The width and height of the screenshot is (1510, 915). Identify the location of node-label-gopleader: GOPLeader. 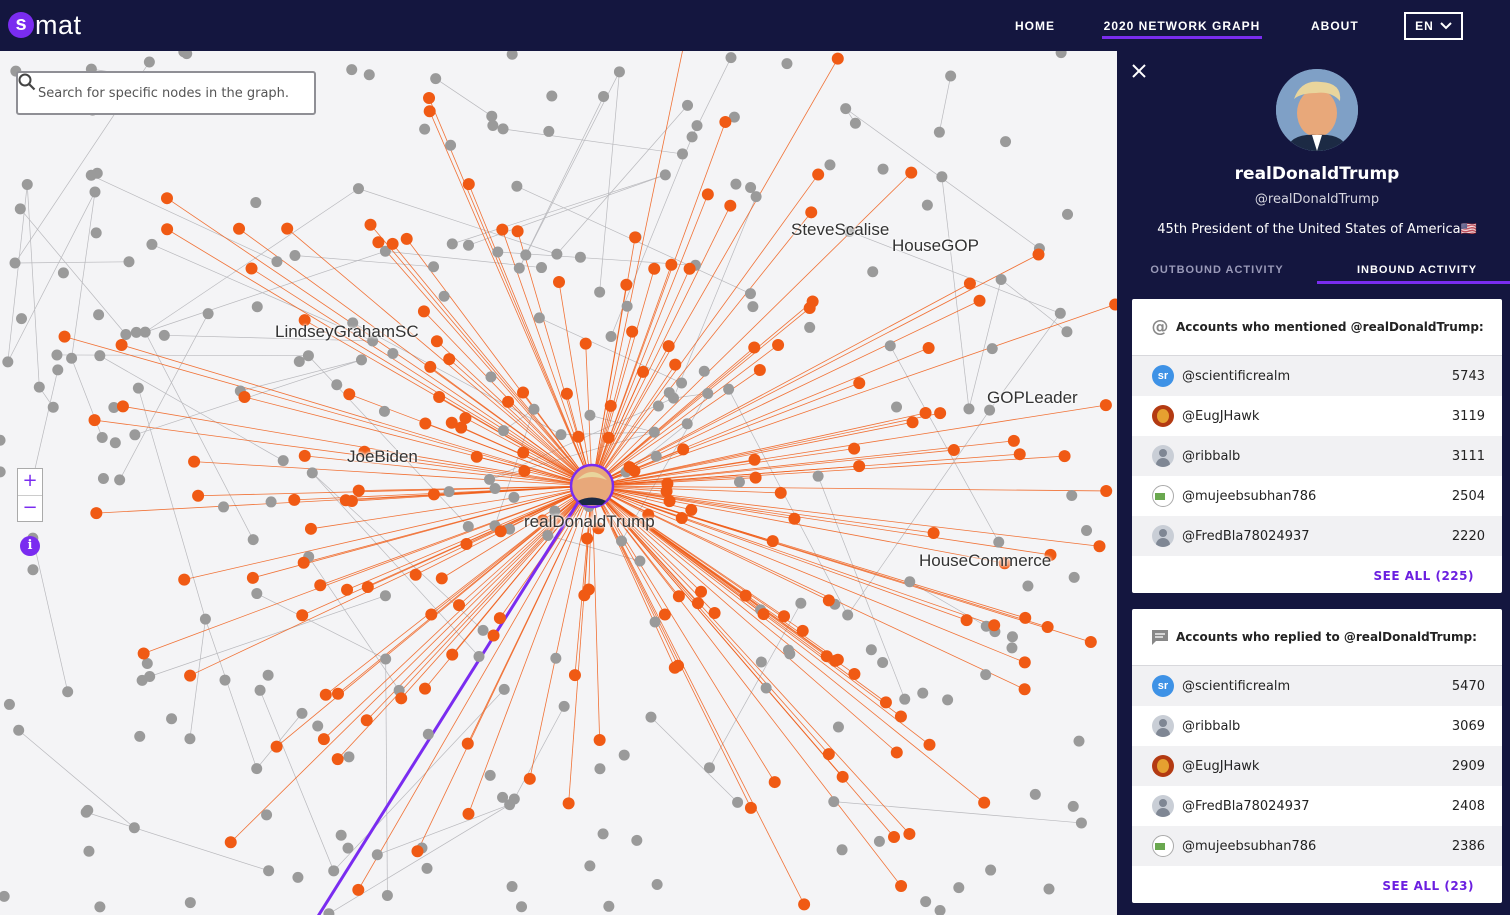
(1032, 398).